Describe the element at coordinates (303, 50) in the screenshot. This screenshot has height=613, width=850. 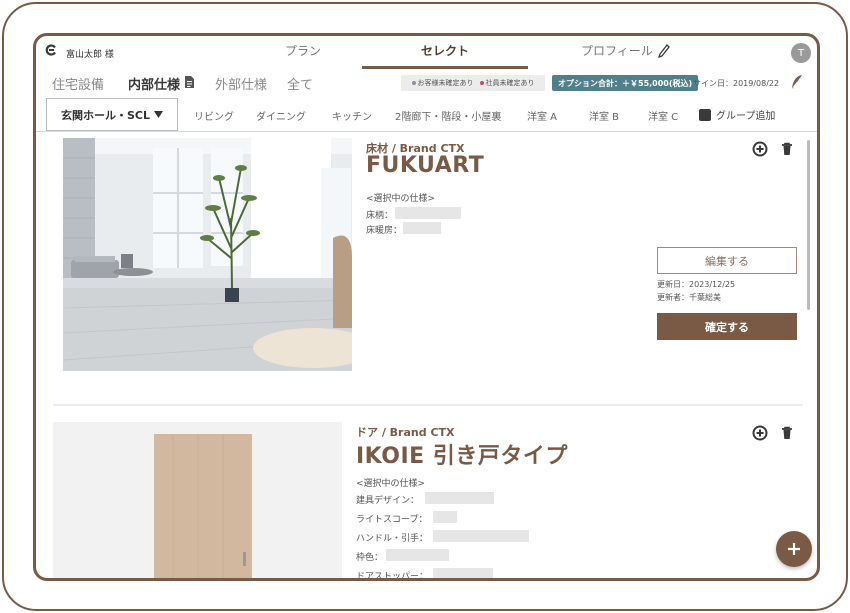
I see `tab-plan: プラン` at that location.